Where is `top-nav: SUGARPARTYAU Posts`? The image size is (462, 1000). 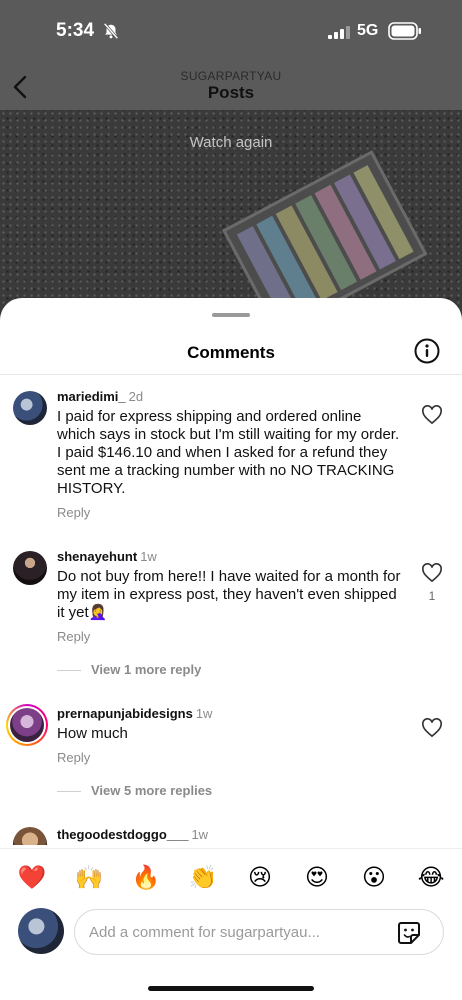
top-nav: SUGARPARTYAU Posts is located at coordinates (231, 86).